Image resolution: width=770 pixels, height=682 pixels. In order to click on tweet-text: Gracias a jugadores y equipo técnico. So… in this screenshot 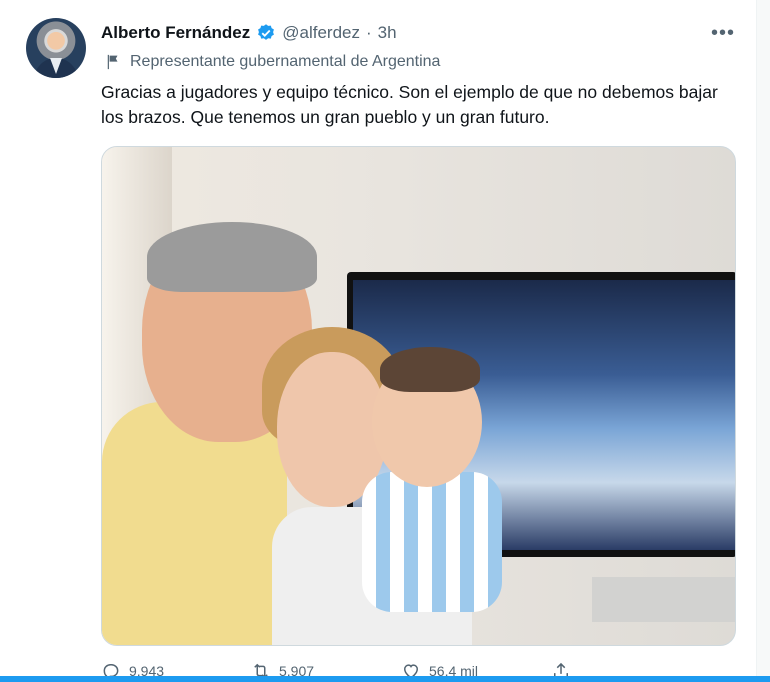, I will do `click(409, 104)`.